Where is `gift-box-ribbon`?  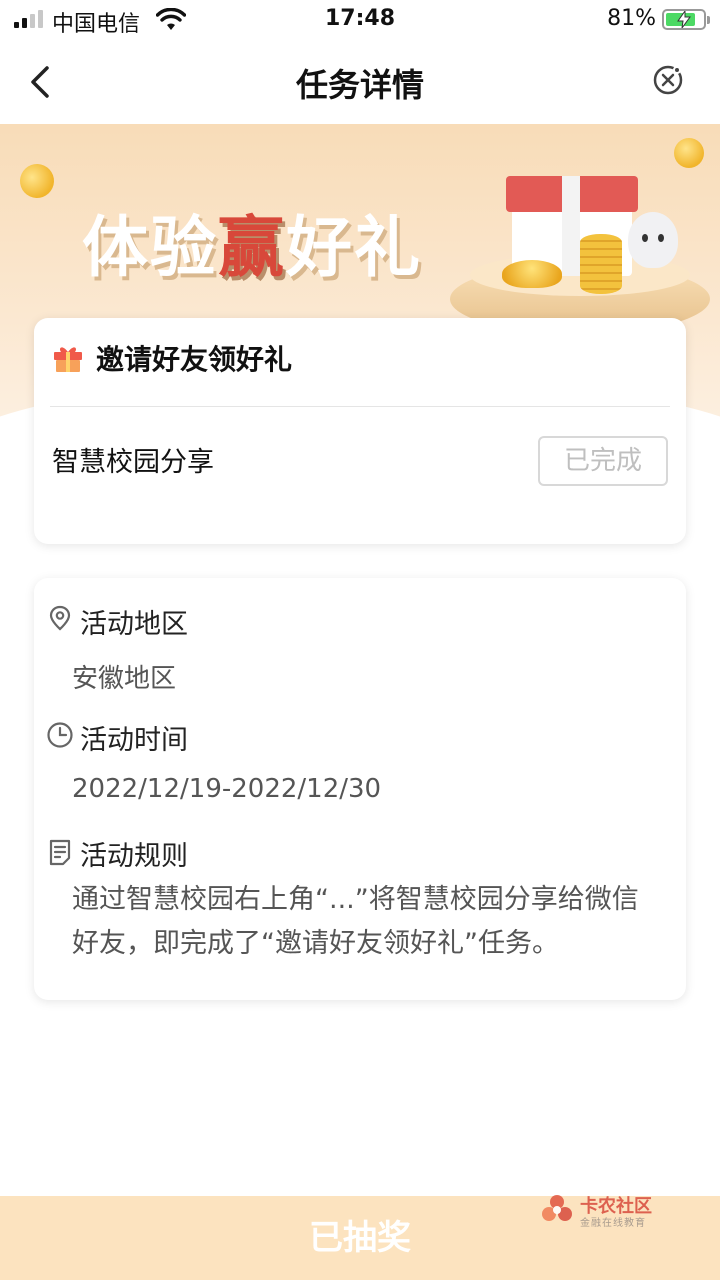 gift-box-ribbon is located at coordinates (571, 226).